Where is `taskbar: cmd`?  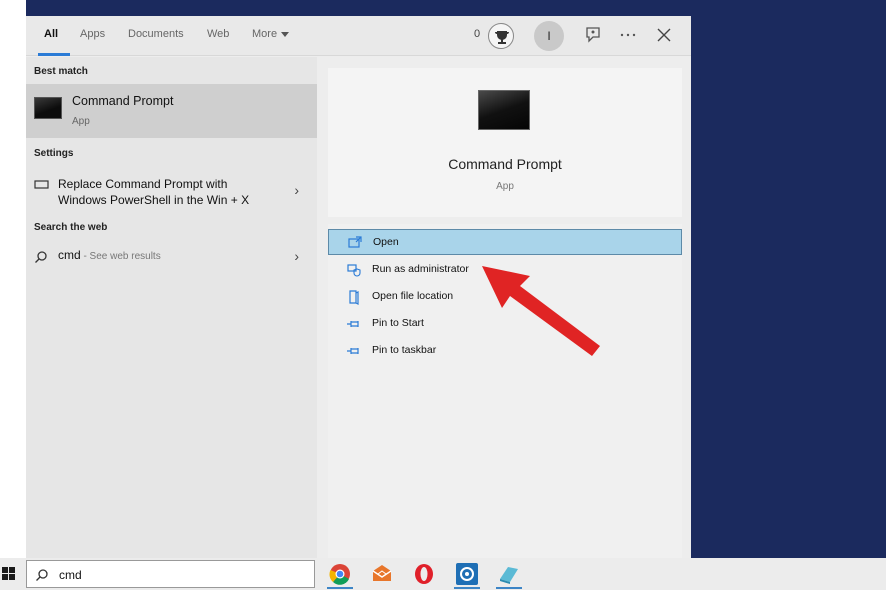
taskbar: cmd is located at coordinates (443, 574).